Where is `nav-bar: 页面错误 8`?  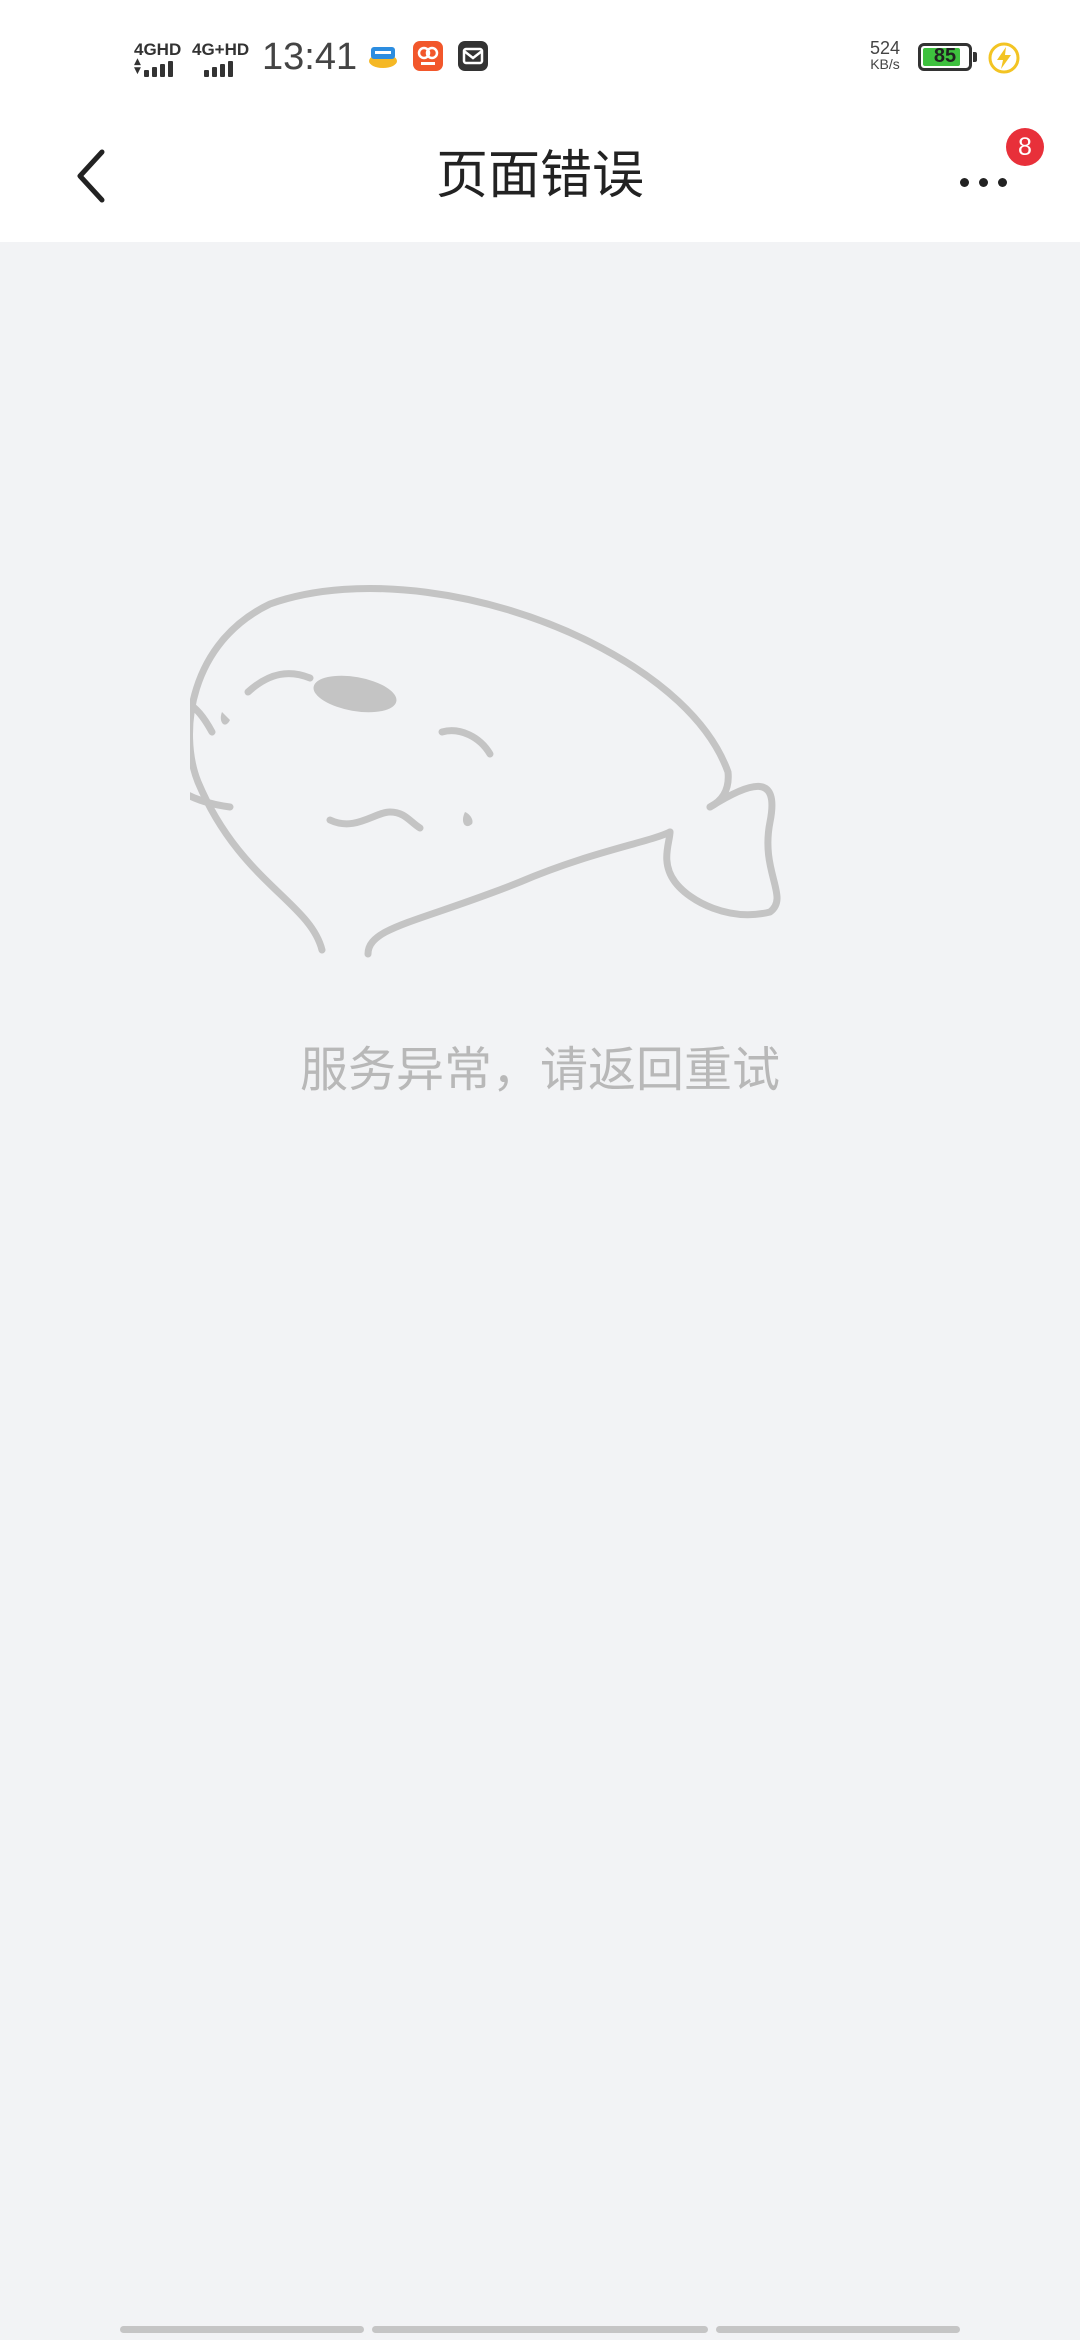 nav-bar: 页面错误 8 is located at coordinates (540, 176).